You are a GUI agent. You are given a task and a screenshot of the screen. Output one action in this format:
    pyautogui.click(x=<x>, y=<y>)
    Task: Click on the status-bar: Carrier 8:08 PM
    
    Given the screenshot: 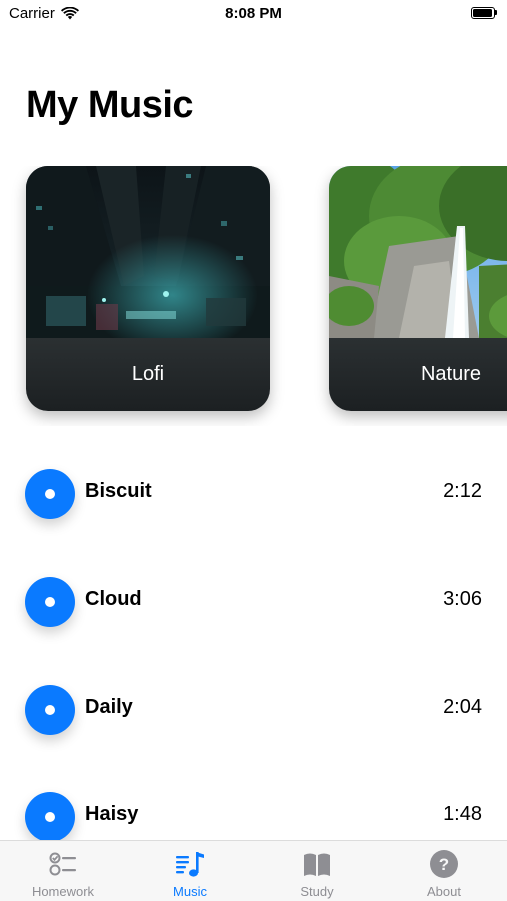 What is the action you would take?
    pyautogui.click(x=253, y=15)
    